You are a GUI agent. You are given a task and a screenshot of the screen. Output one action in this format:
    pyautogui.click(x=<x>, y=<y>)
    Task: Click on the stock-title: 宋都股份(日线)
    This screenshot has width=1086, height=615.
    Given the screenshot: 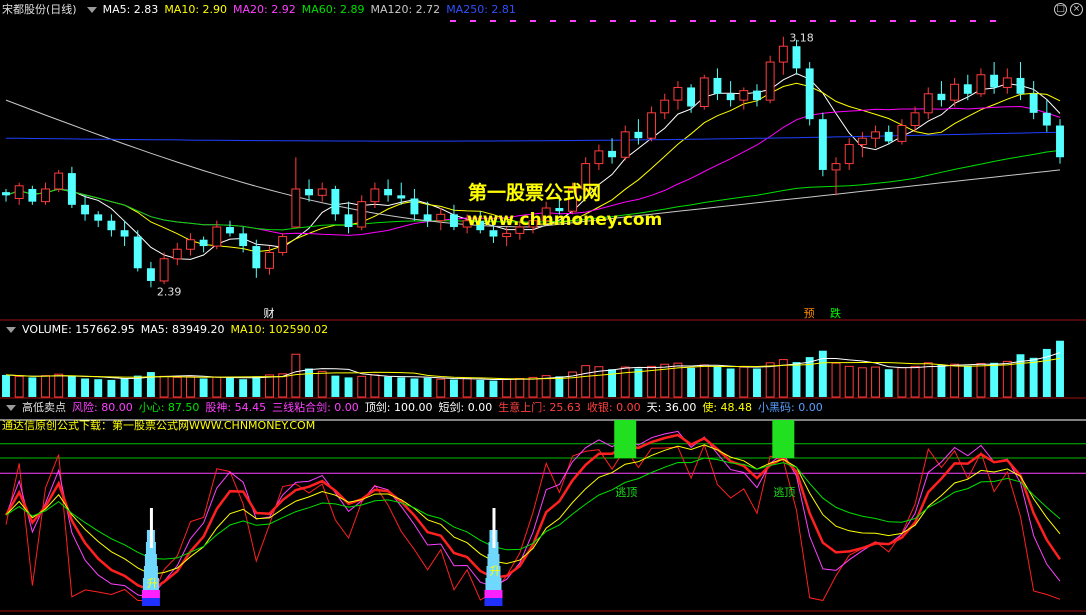 What is the action you would take?
    pyautogui.click(x=39, y=9)
    